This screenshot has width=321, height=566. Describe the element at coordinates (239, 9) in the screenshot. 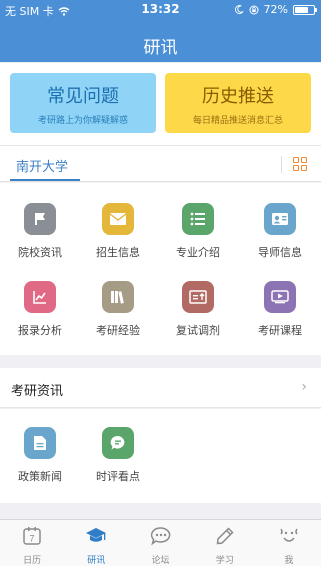

I see `moon-icon` at that location.